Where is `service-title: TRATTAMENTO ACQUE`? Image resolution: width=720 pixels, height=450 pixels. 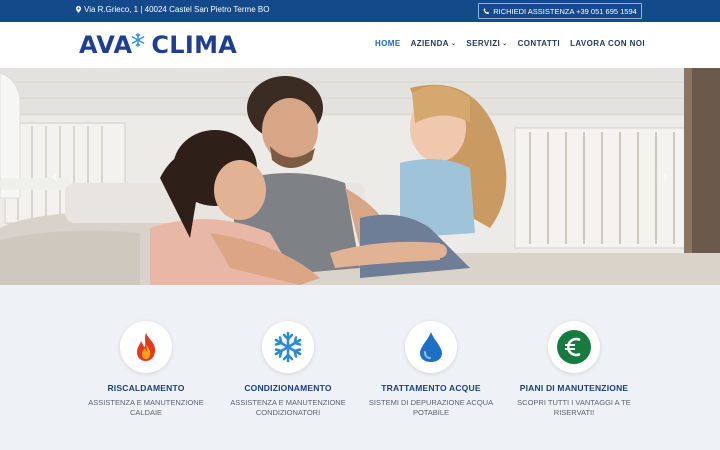
service-title: TRATTAMENTO ACQUE is located at coordinates (431, 388).